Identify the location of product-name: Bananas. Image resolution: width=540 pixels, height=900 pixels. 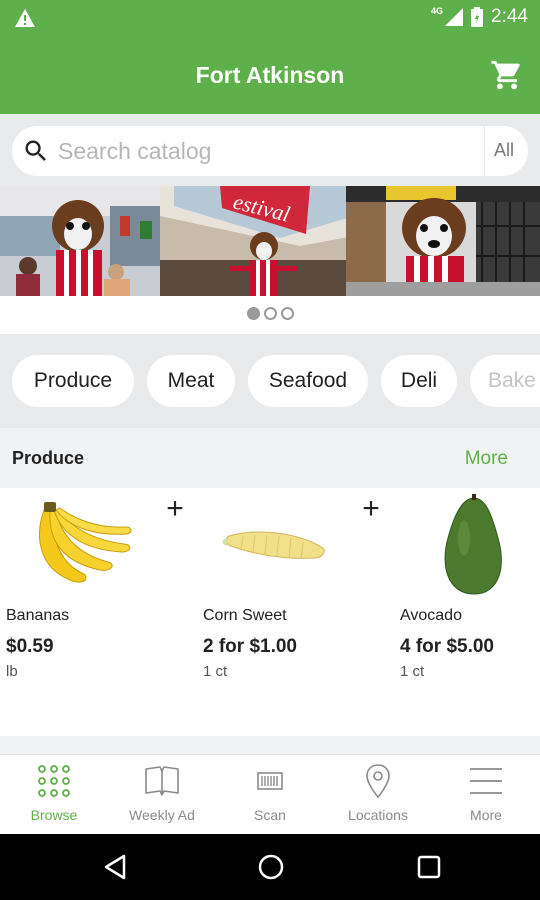
(38, 615).